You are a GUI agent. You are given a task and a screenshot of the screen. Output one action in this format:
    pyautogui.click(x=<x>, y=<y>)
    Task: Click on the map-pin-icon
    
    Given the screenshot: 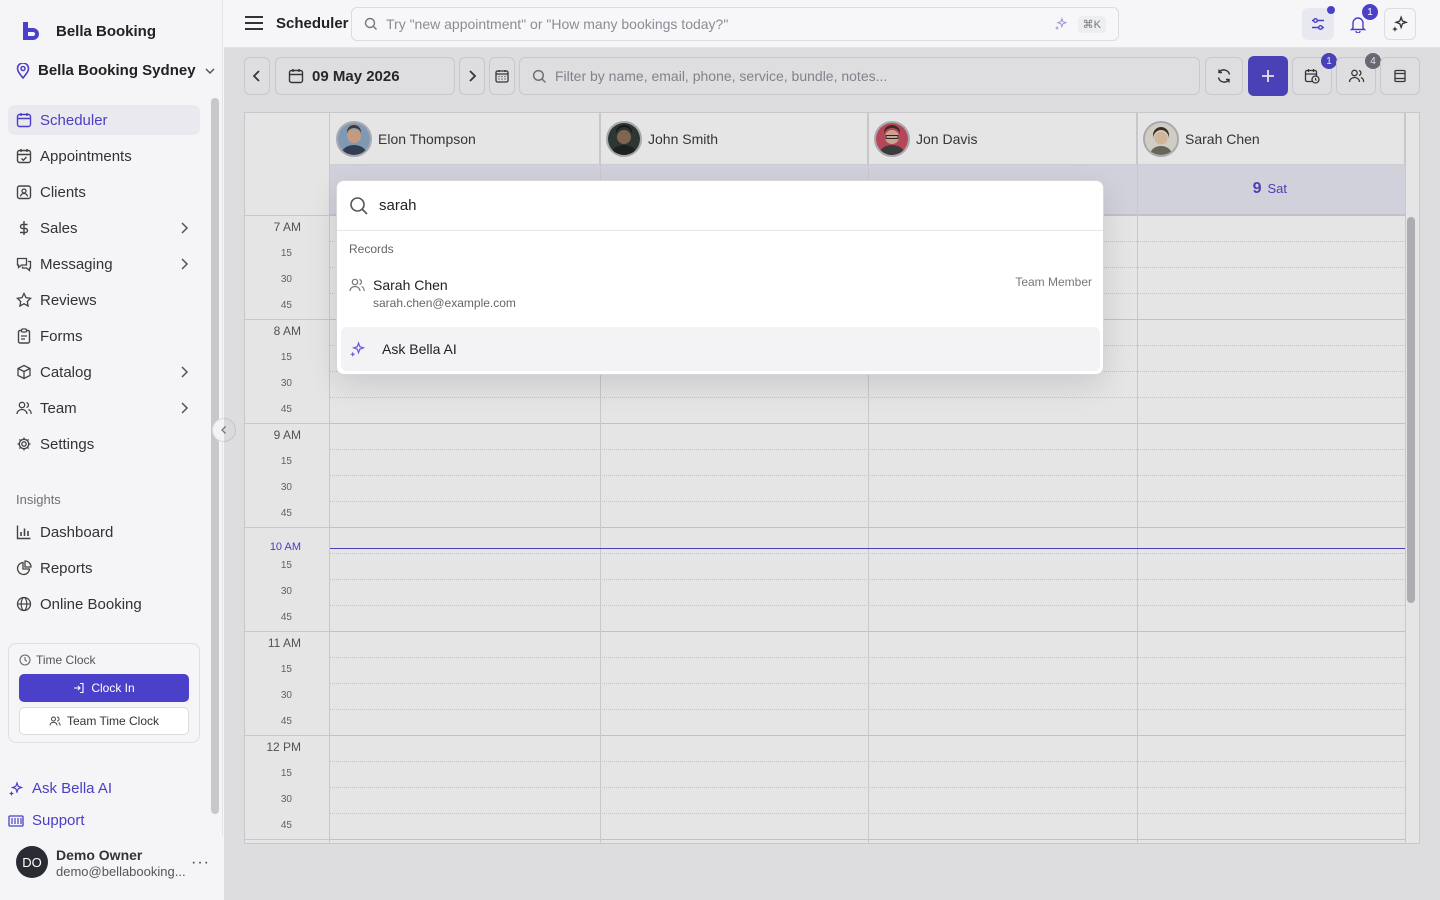 What is the action you would take?
    pyautogui.click(x=23, y=70)
    